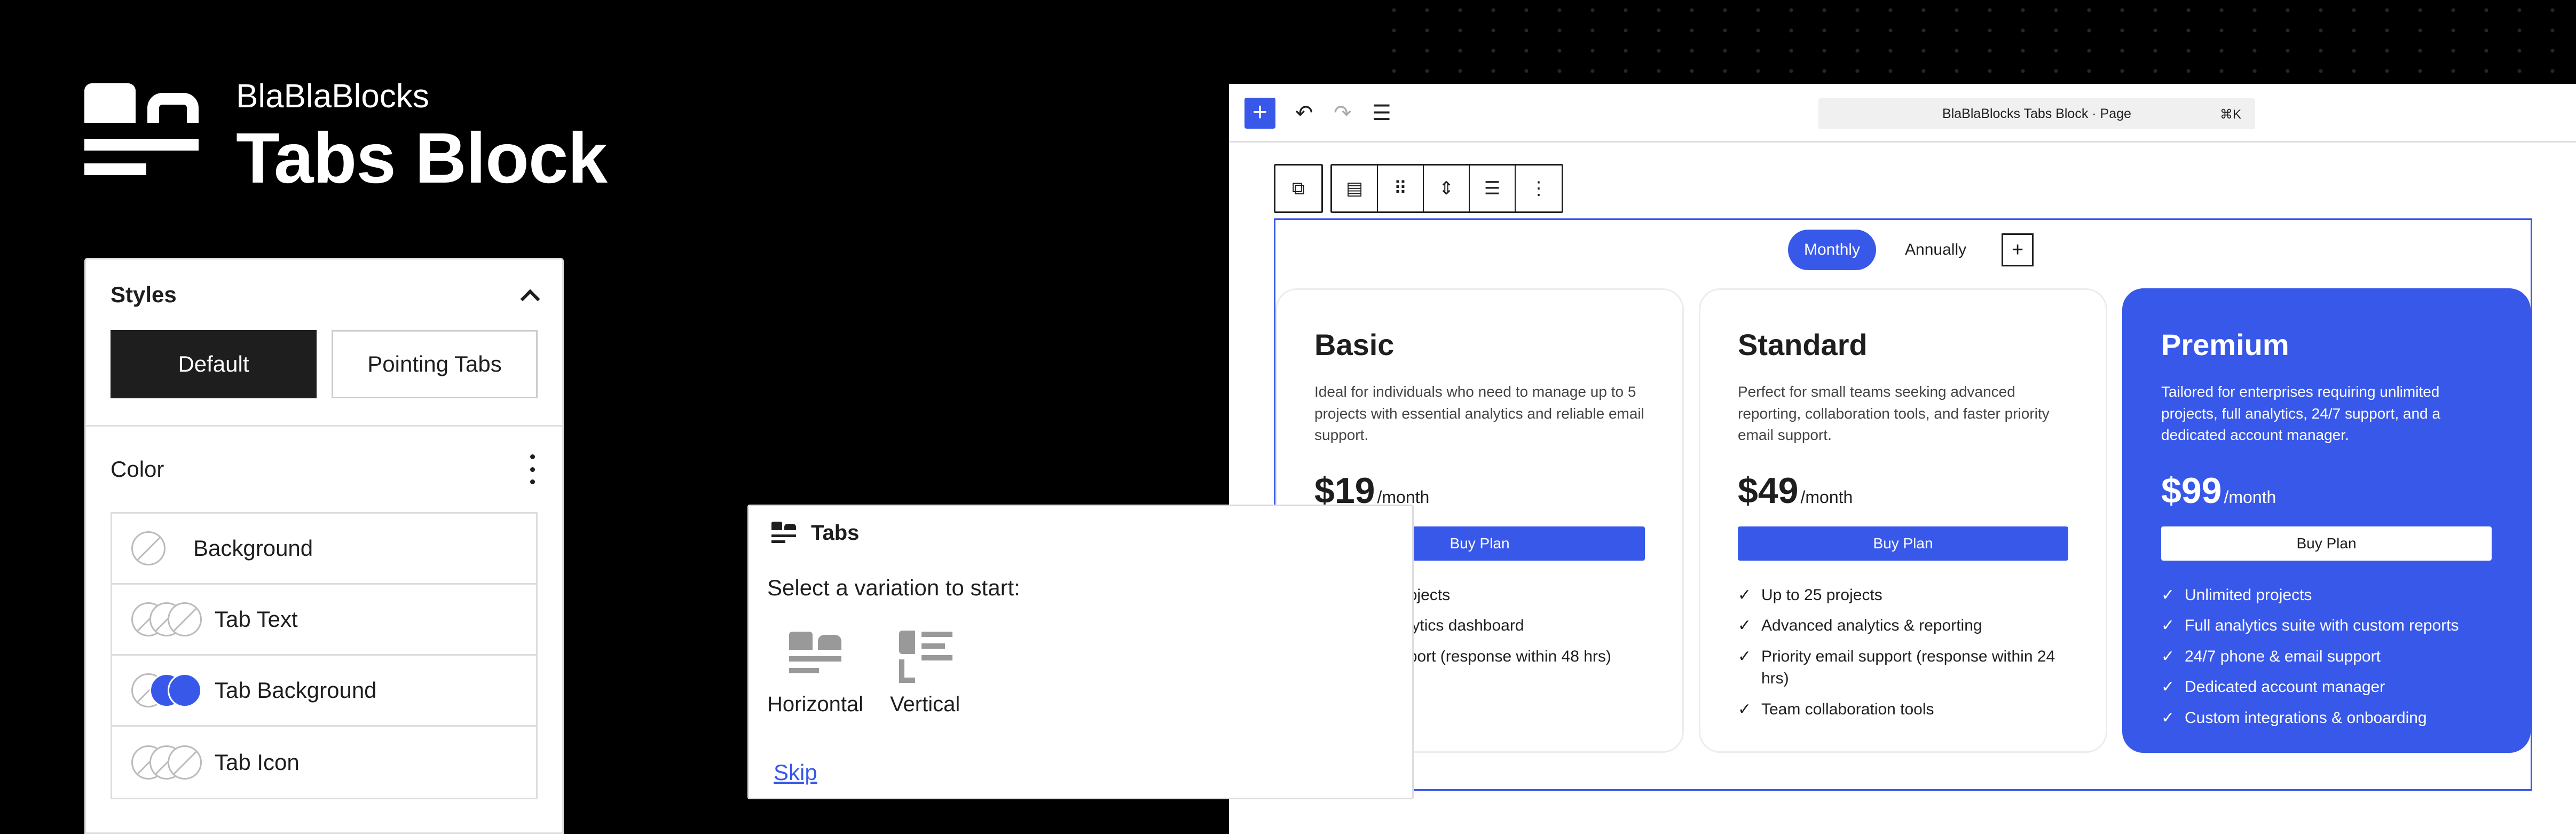 The width and height of the screenshot is (2576, 834). I want to click on command-palette-bar: BlaBlaBlocks Tabs Block · Page ⌘K, so click(2037, 113).